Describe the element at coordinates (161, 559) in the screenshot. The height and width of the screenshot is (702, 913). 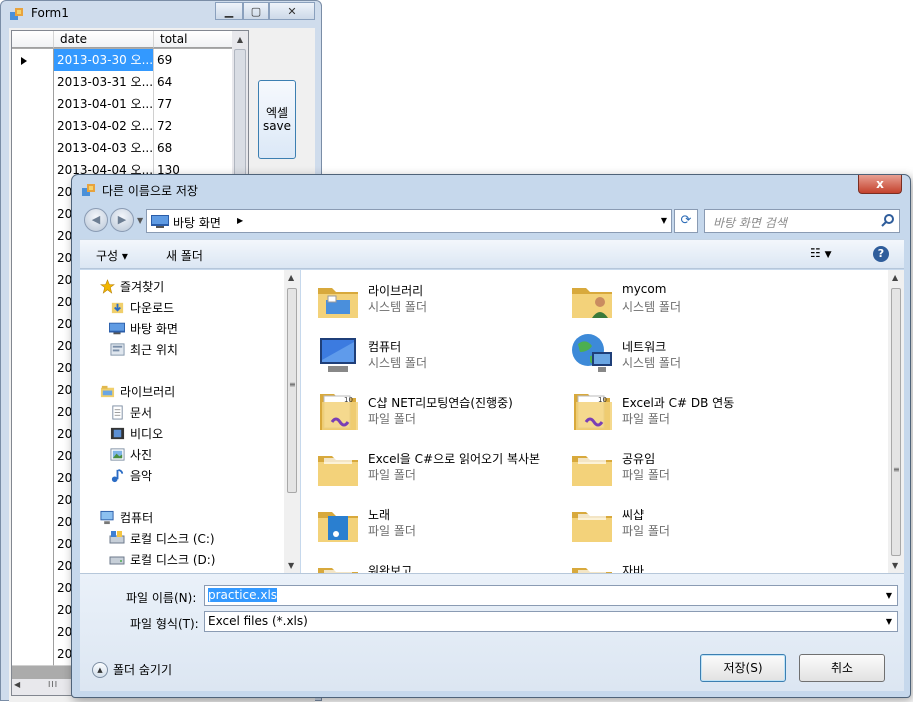
I see `nav-item: 로컬 디스크 (D:)` at that location.